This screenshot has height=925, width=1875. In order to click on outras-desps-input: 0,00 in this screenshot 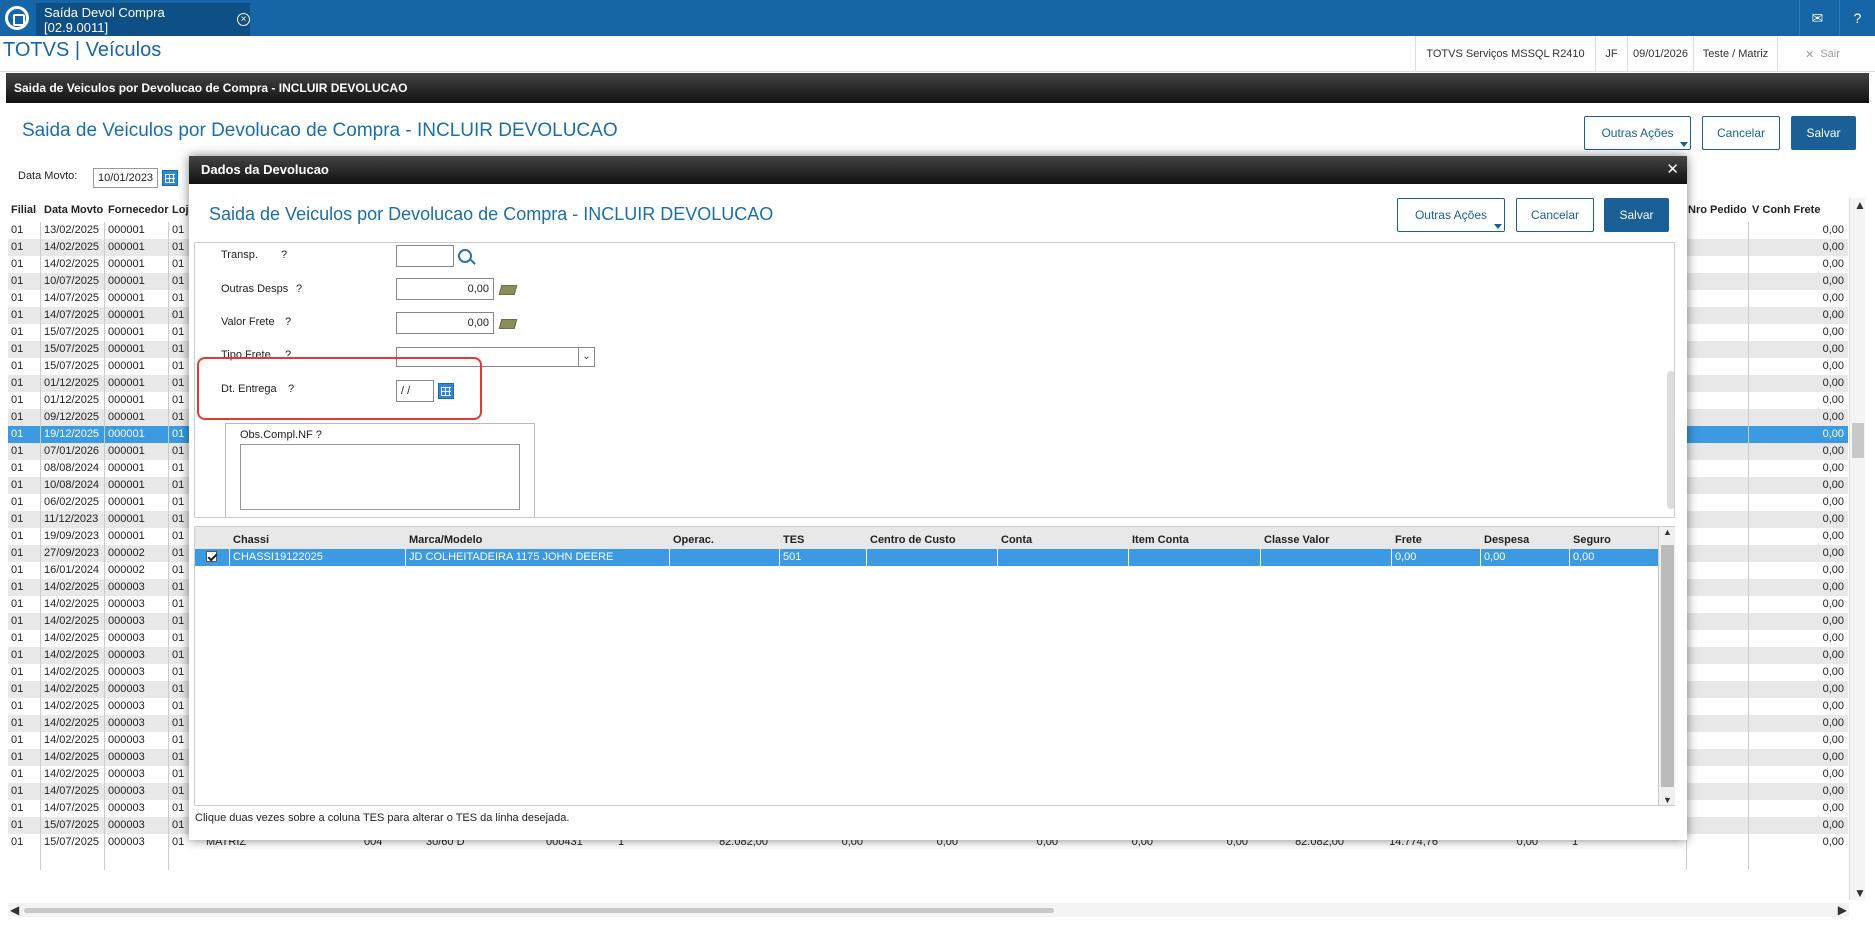, I will do `click(445, 289)`.